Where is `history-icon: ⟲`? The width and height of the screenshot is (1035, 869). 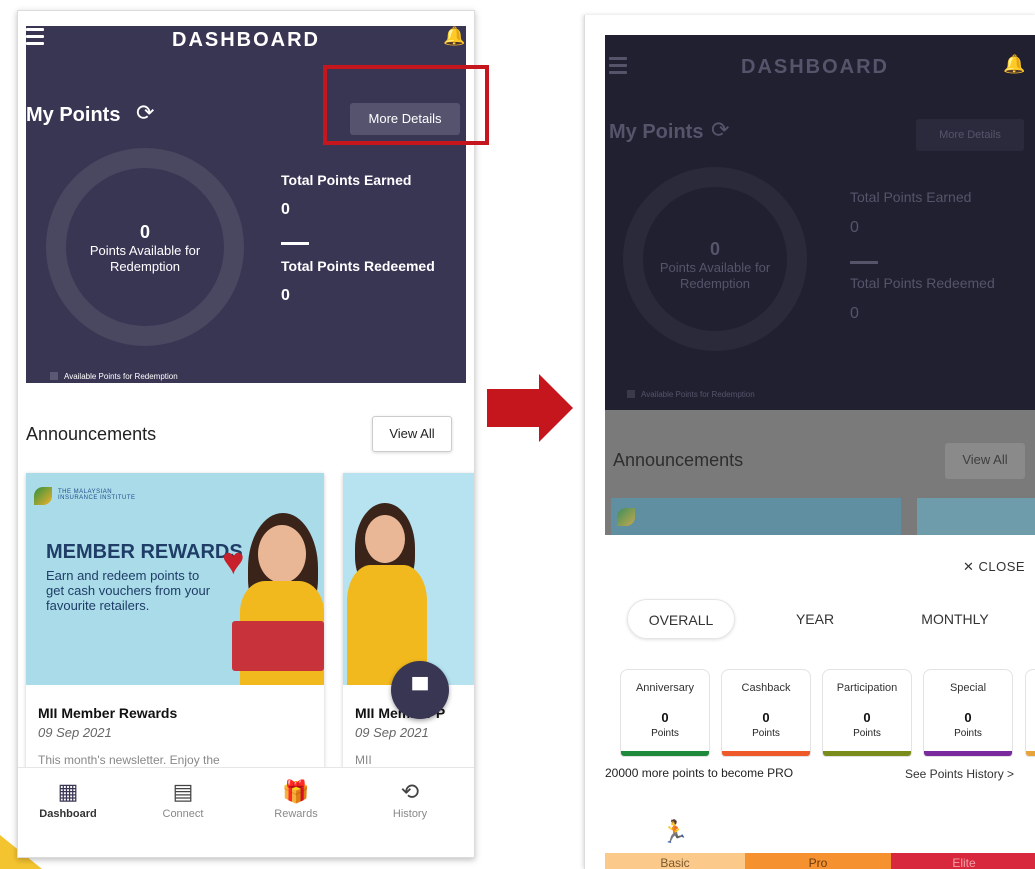 history-icon: ⟲ is located at coordinates (410, 791).